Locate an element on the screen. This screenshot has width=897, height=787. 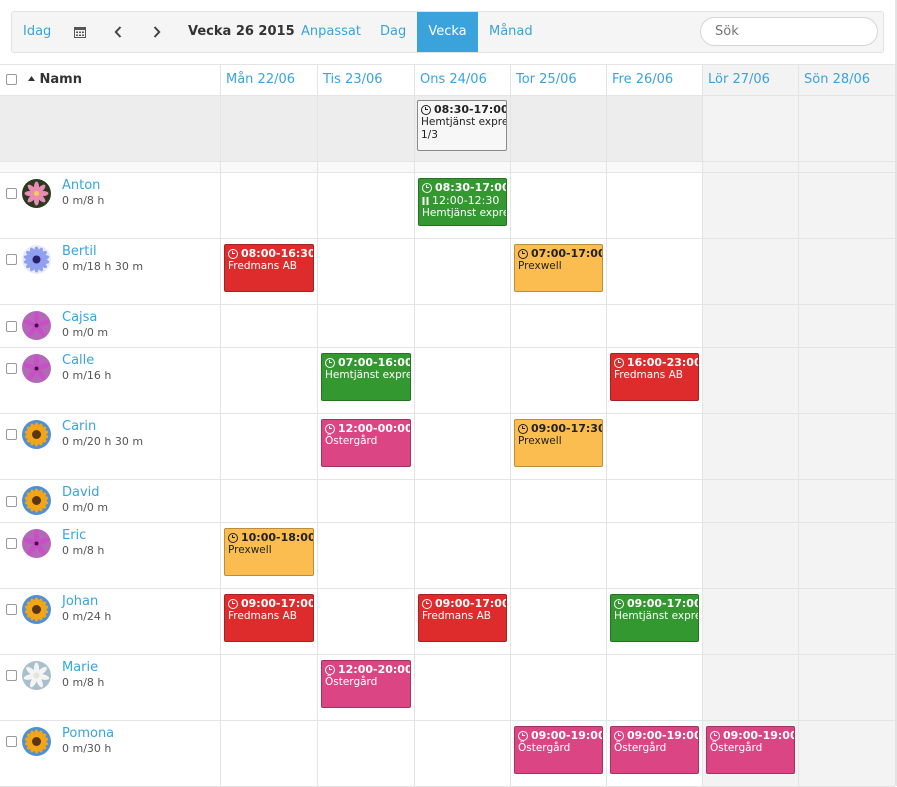
day-header: Ons 24/06 is located at coordinates (462, 79).